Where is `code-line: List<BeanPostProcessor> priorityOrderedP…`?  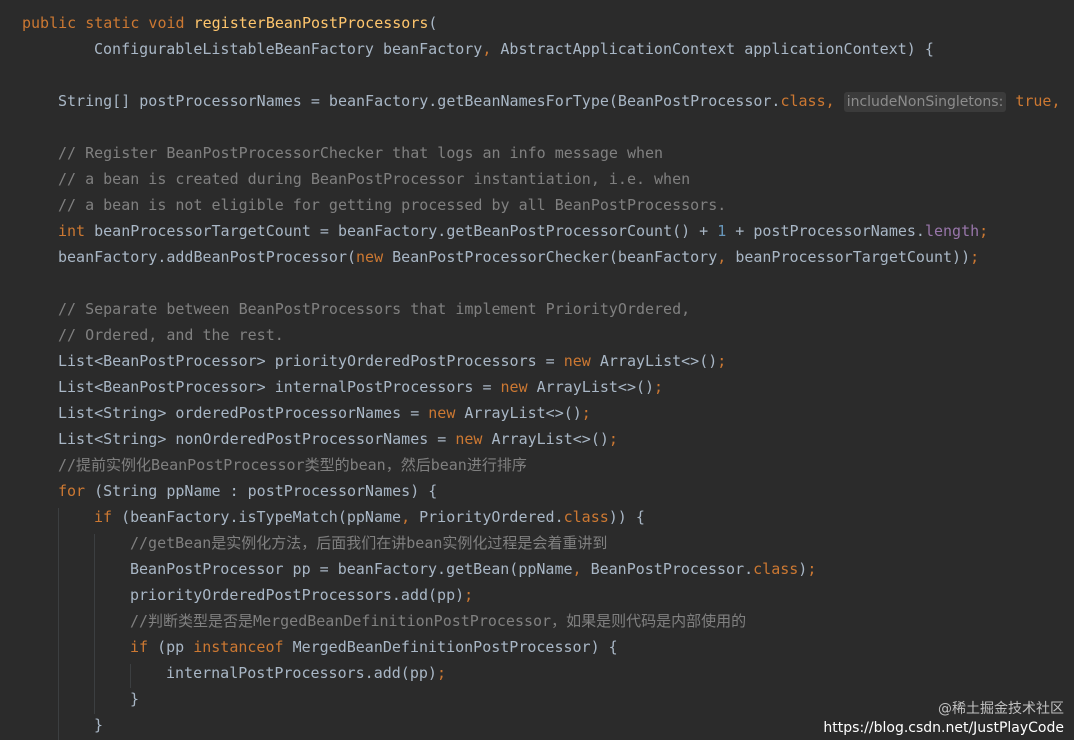
code-line: List<BeanPostProcessor> priorityOrderedP… is located at coordinates (392, 361).